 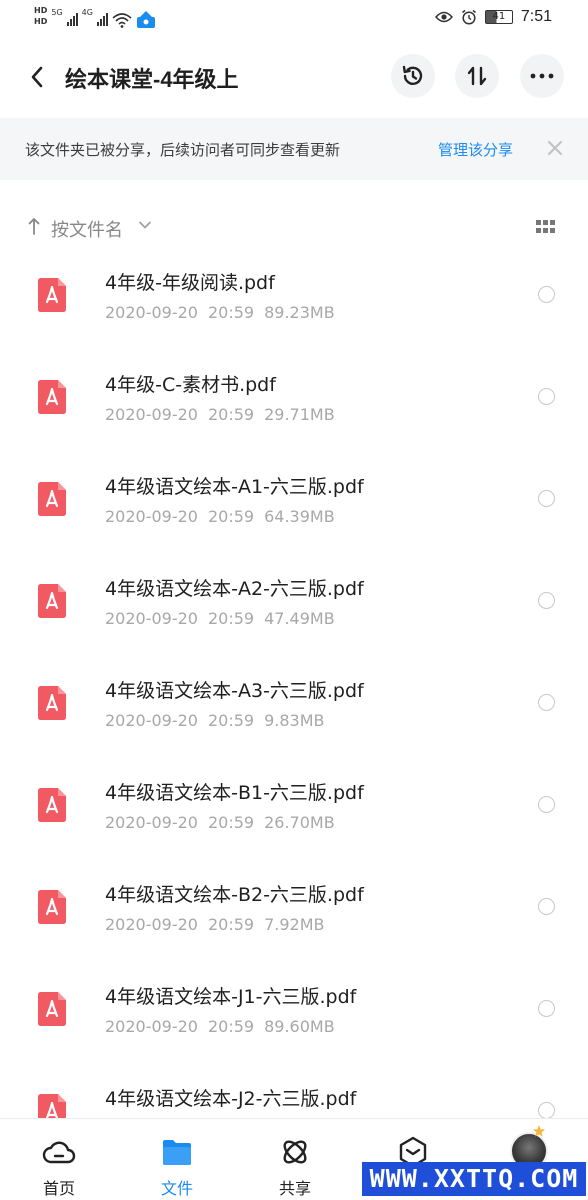 I want to click on manage-share-link: 管理该分享, so click(x=475, y=149).